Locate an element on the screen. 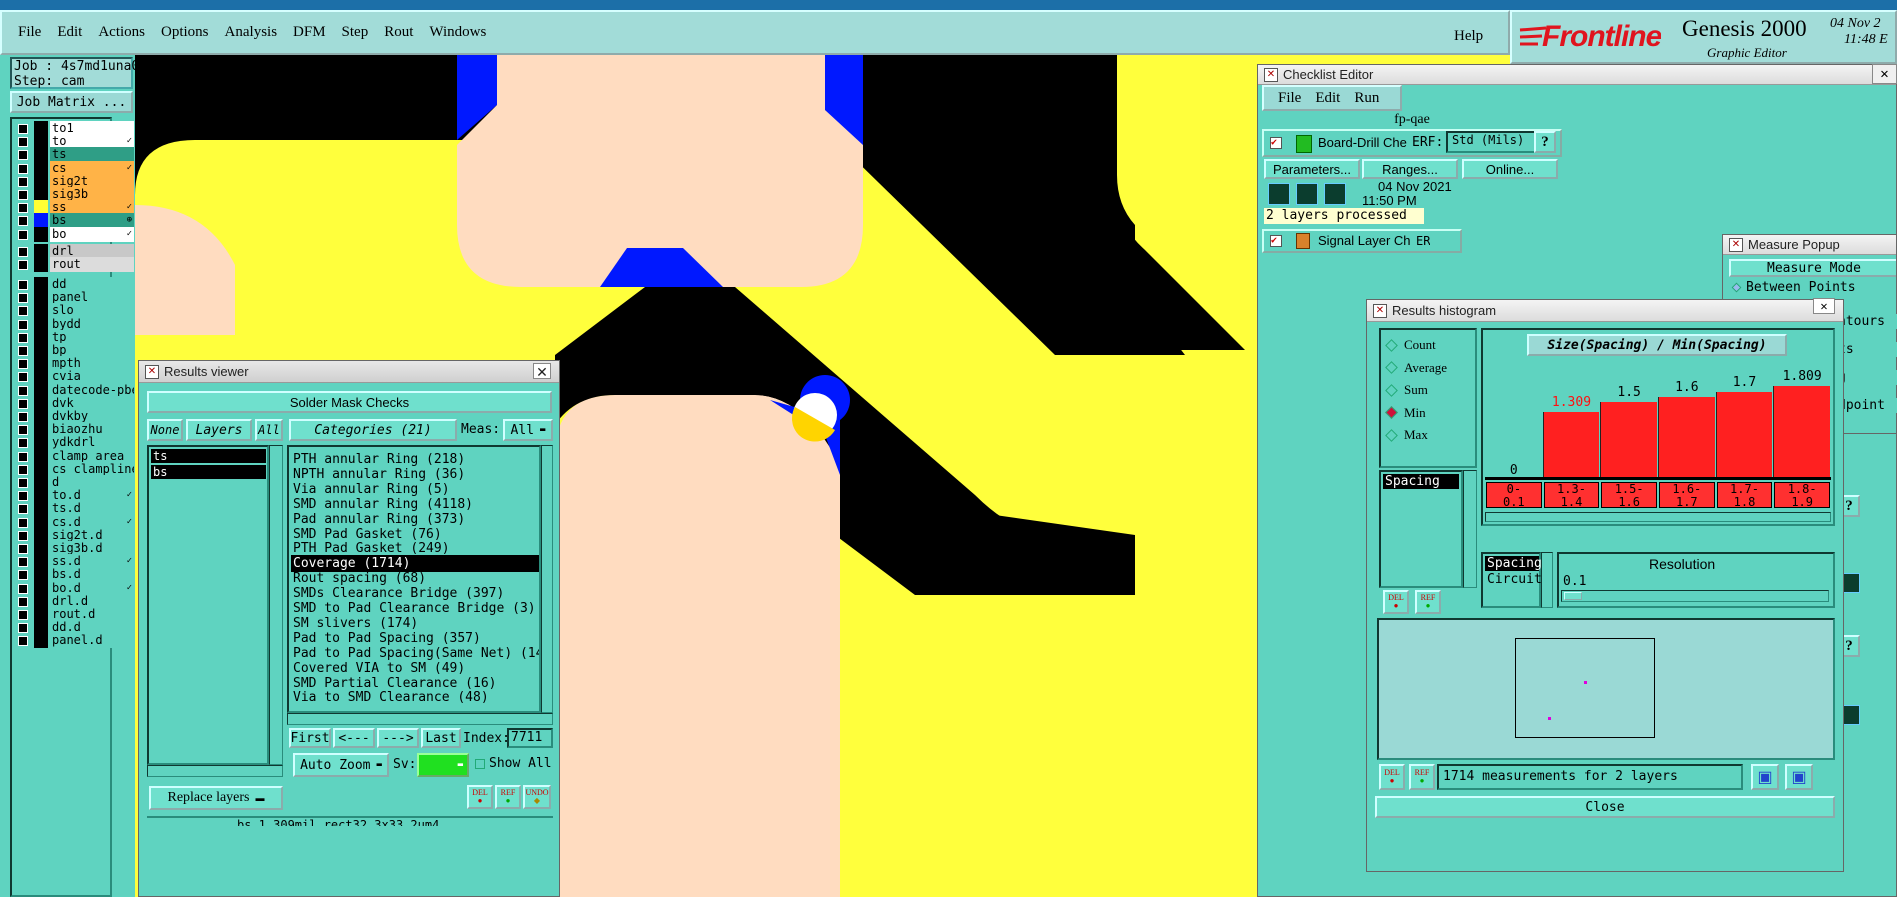 This screenshot has height=897, width=1897. option-min: Min is located at coordinates (1405, 413).